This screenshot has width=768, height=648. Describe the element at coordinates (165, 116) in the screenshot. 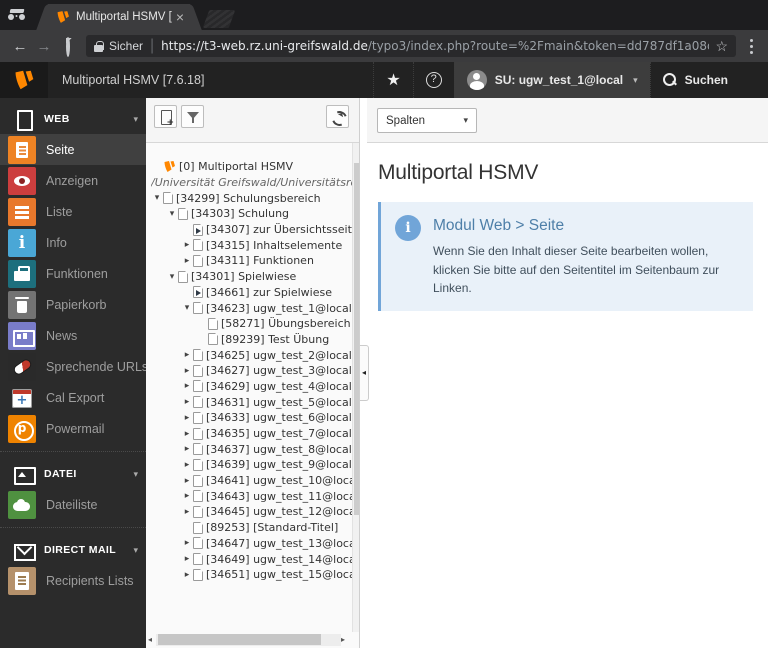

I see `new-page-button` at that location.